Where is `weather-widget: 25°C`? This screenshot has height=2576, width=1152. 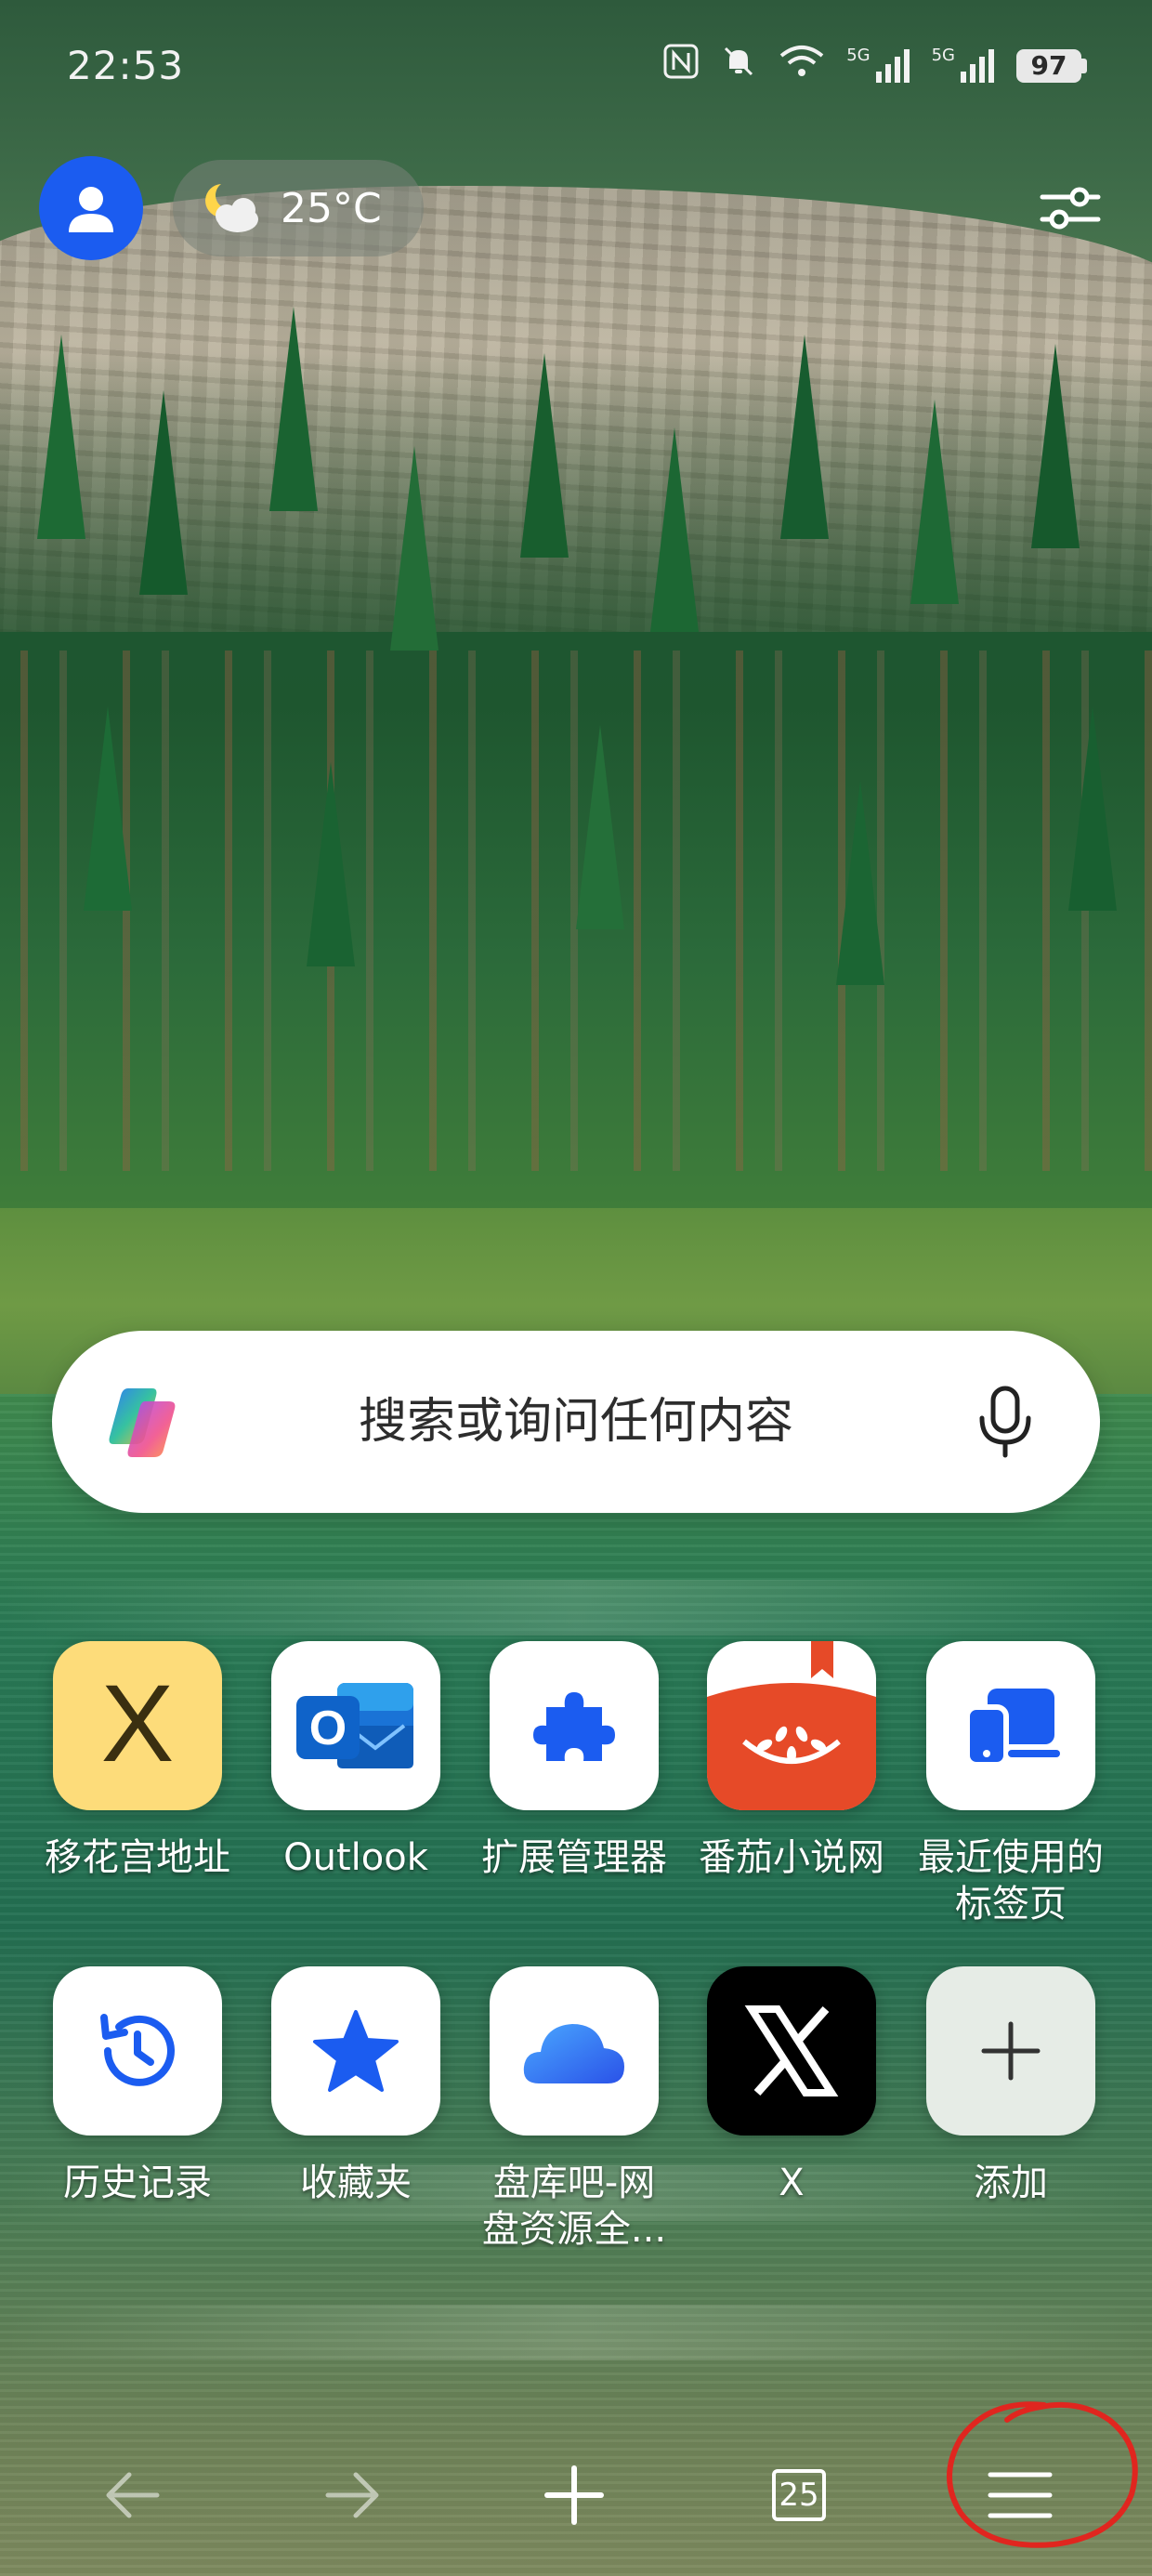
weather-widget: 25°C is located at coordinates (298, 208).